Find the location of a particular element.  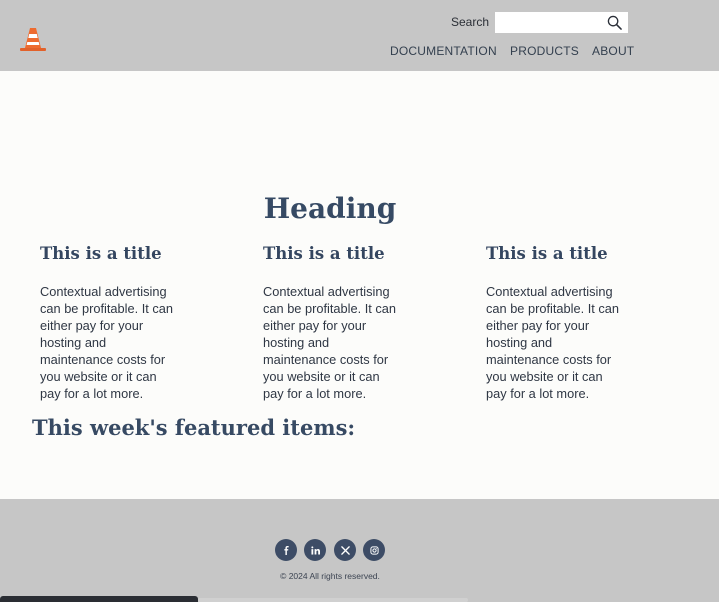

facebook-icon is located at coordinates (286, 550).